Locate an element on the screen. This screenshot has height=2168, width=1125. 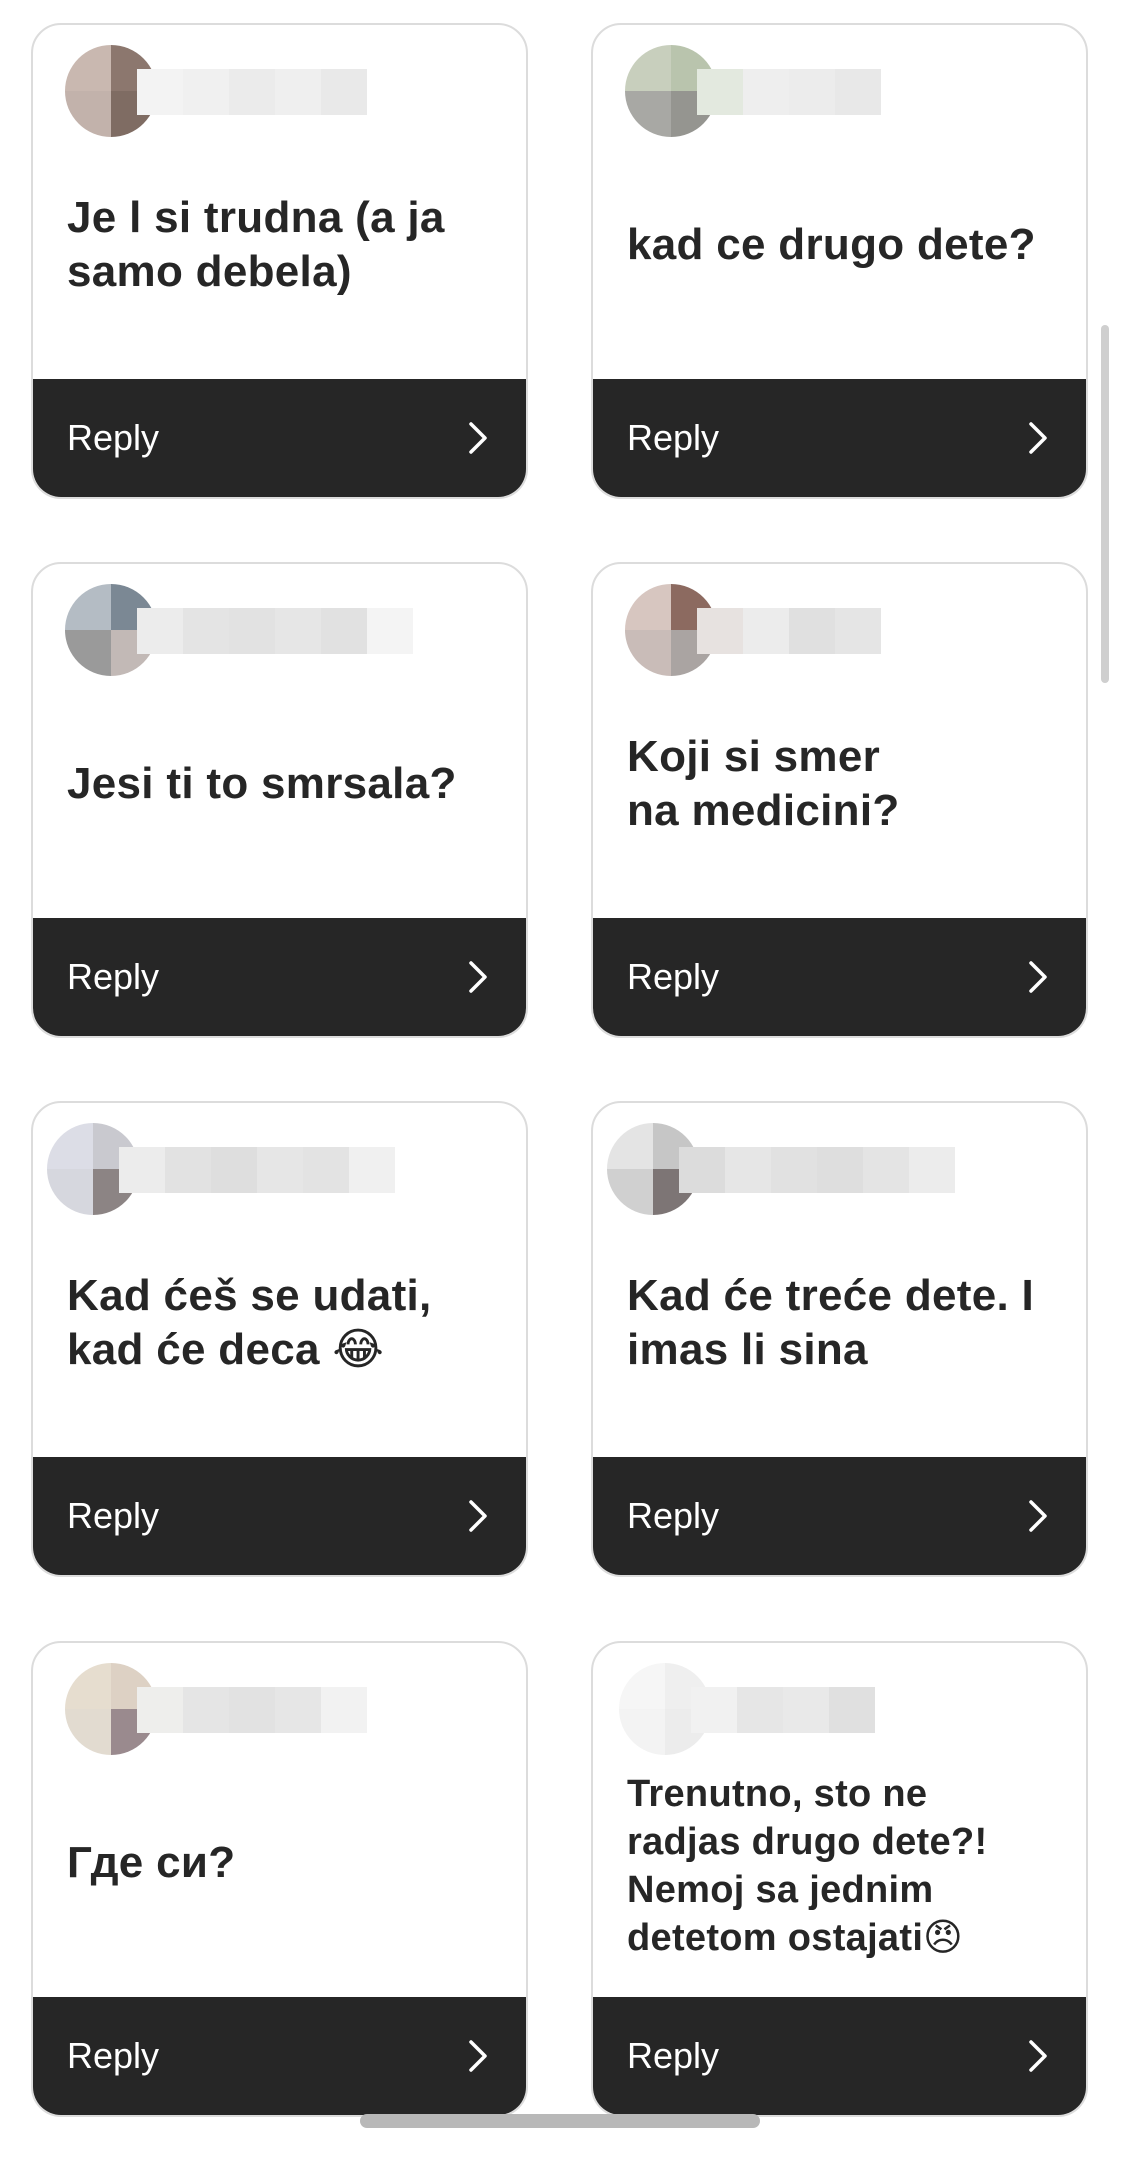
question-text: Je l si trudna (a ja samo debela) is located at coordinates (256, 244).